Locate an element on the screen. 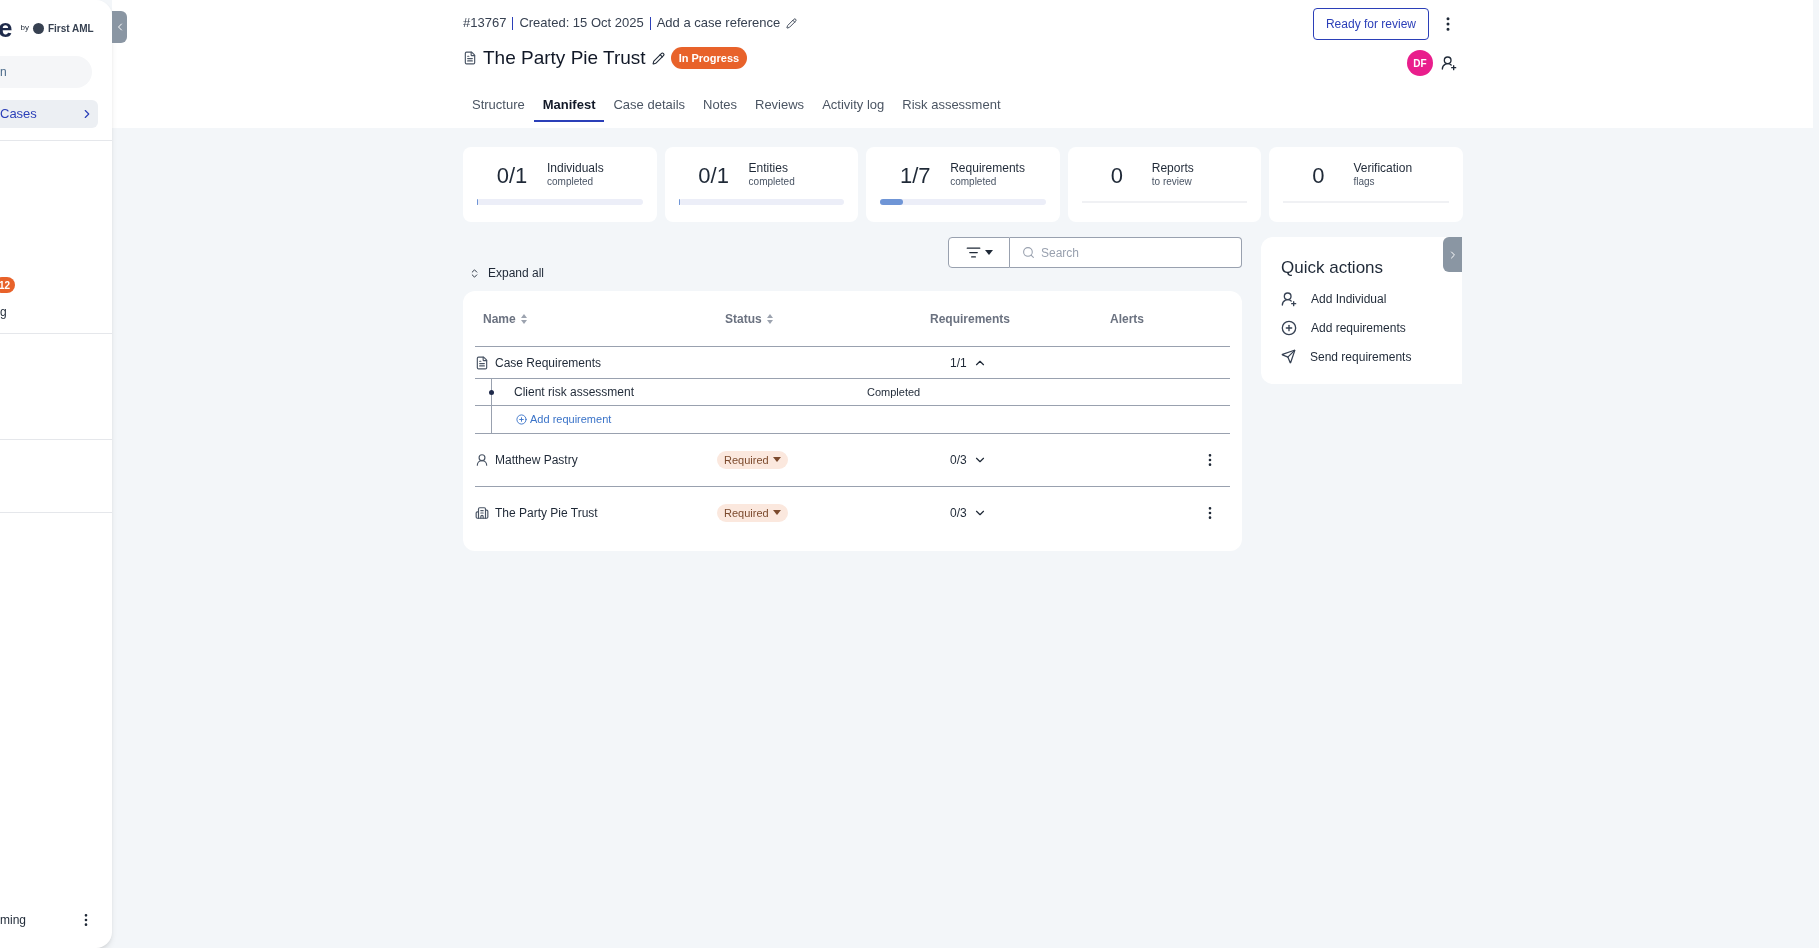  notification-badge: 12 is located at coordinates (8, 285).